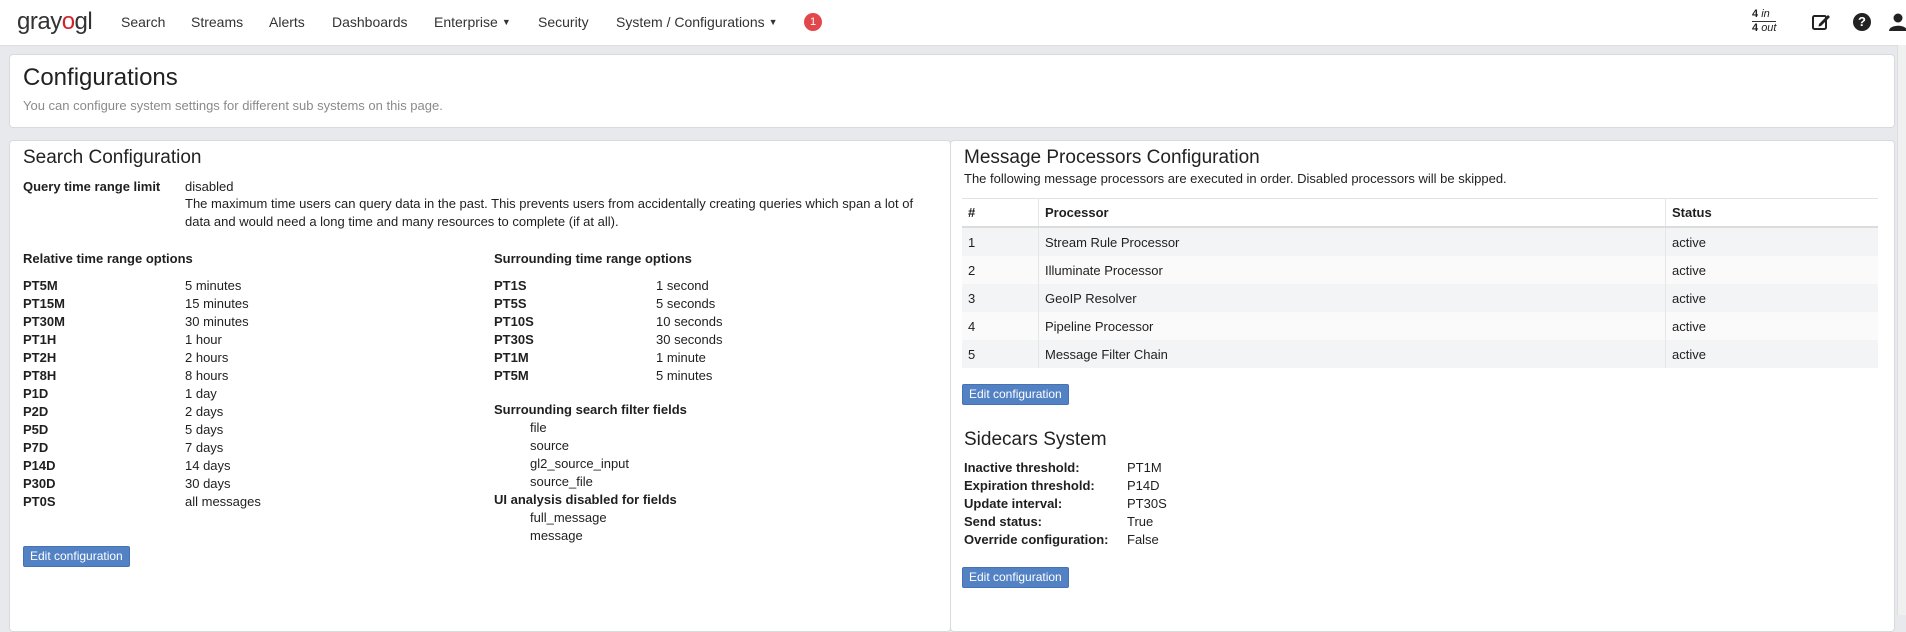 The image size is (1906, 632). I want to click on nav-security: Security, so click(563, 22).